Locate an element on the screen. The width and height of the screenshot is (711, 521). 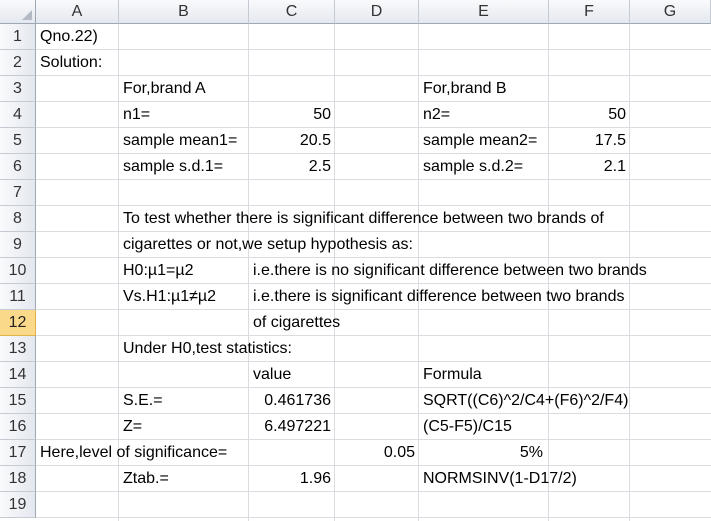
cell-b4: n1= is located at coordinates (184, 115).